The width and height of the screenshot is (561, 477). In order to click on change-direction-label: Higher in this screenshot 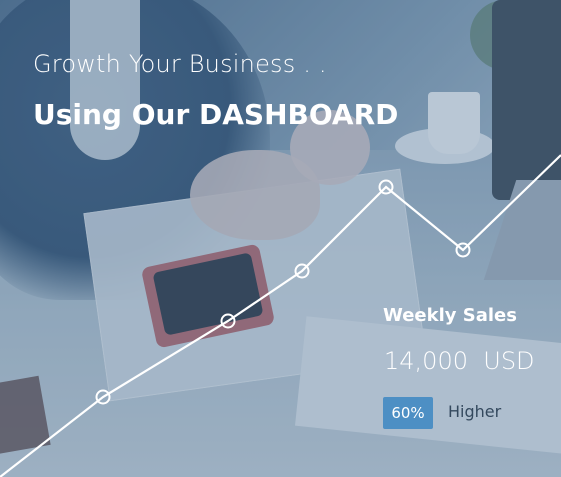, I will do `click(475, 411)`.